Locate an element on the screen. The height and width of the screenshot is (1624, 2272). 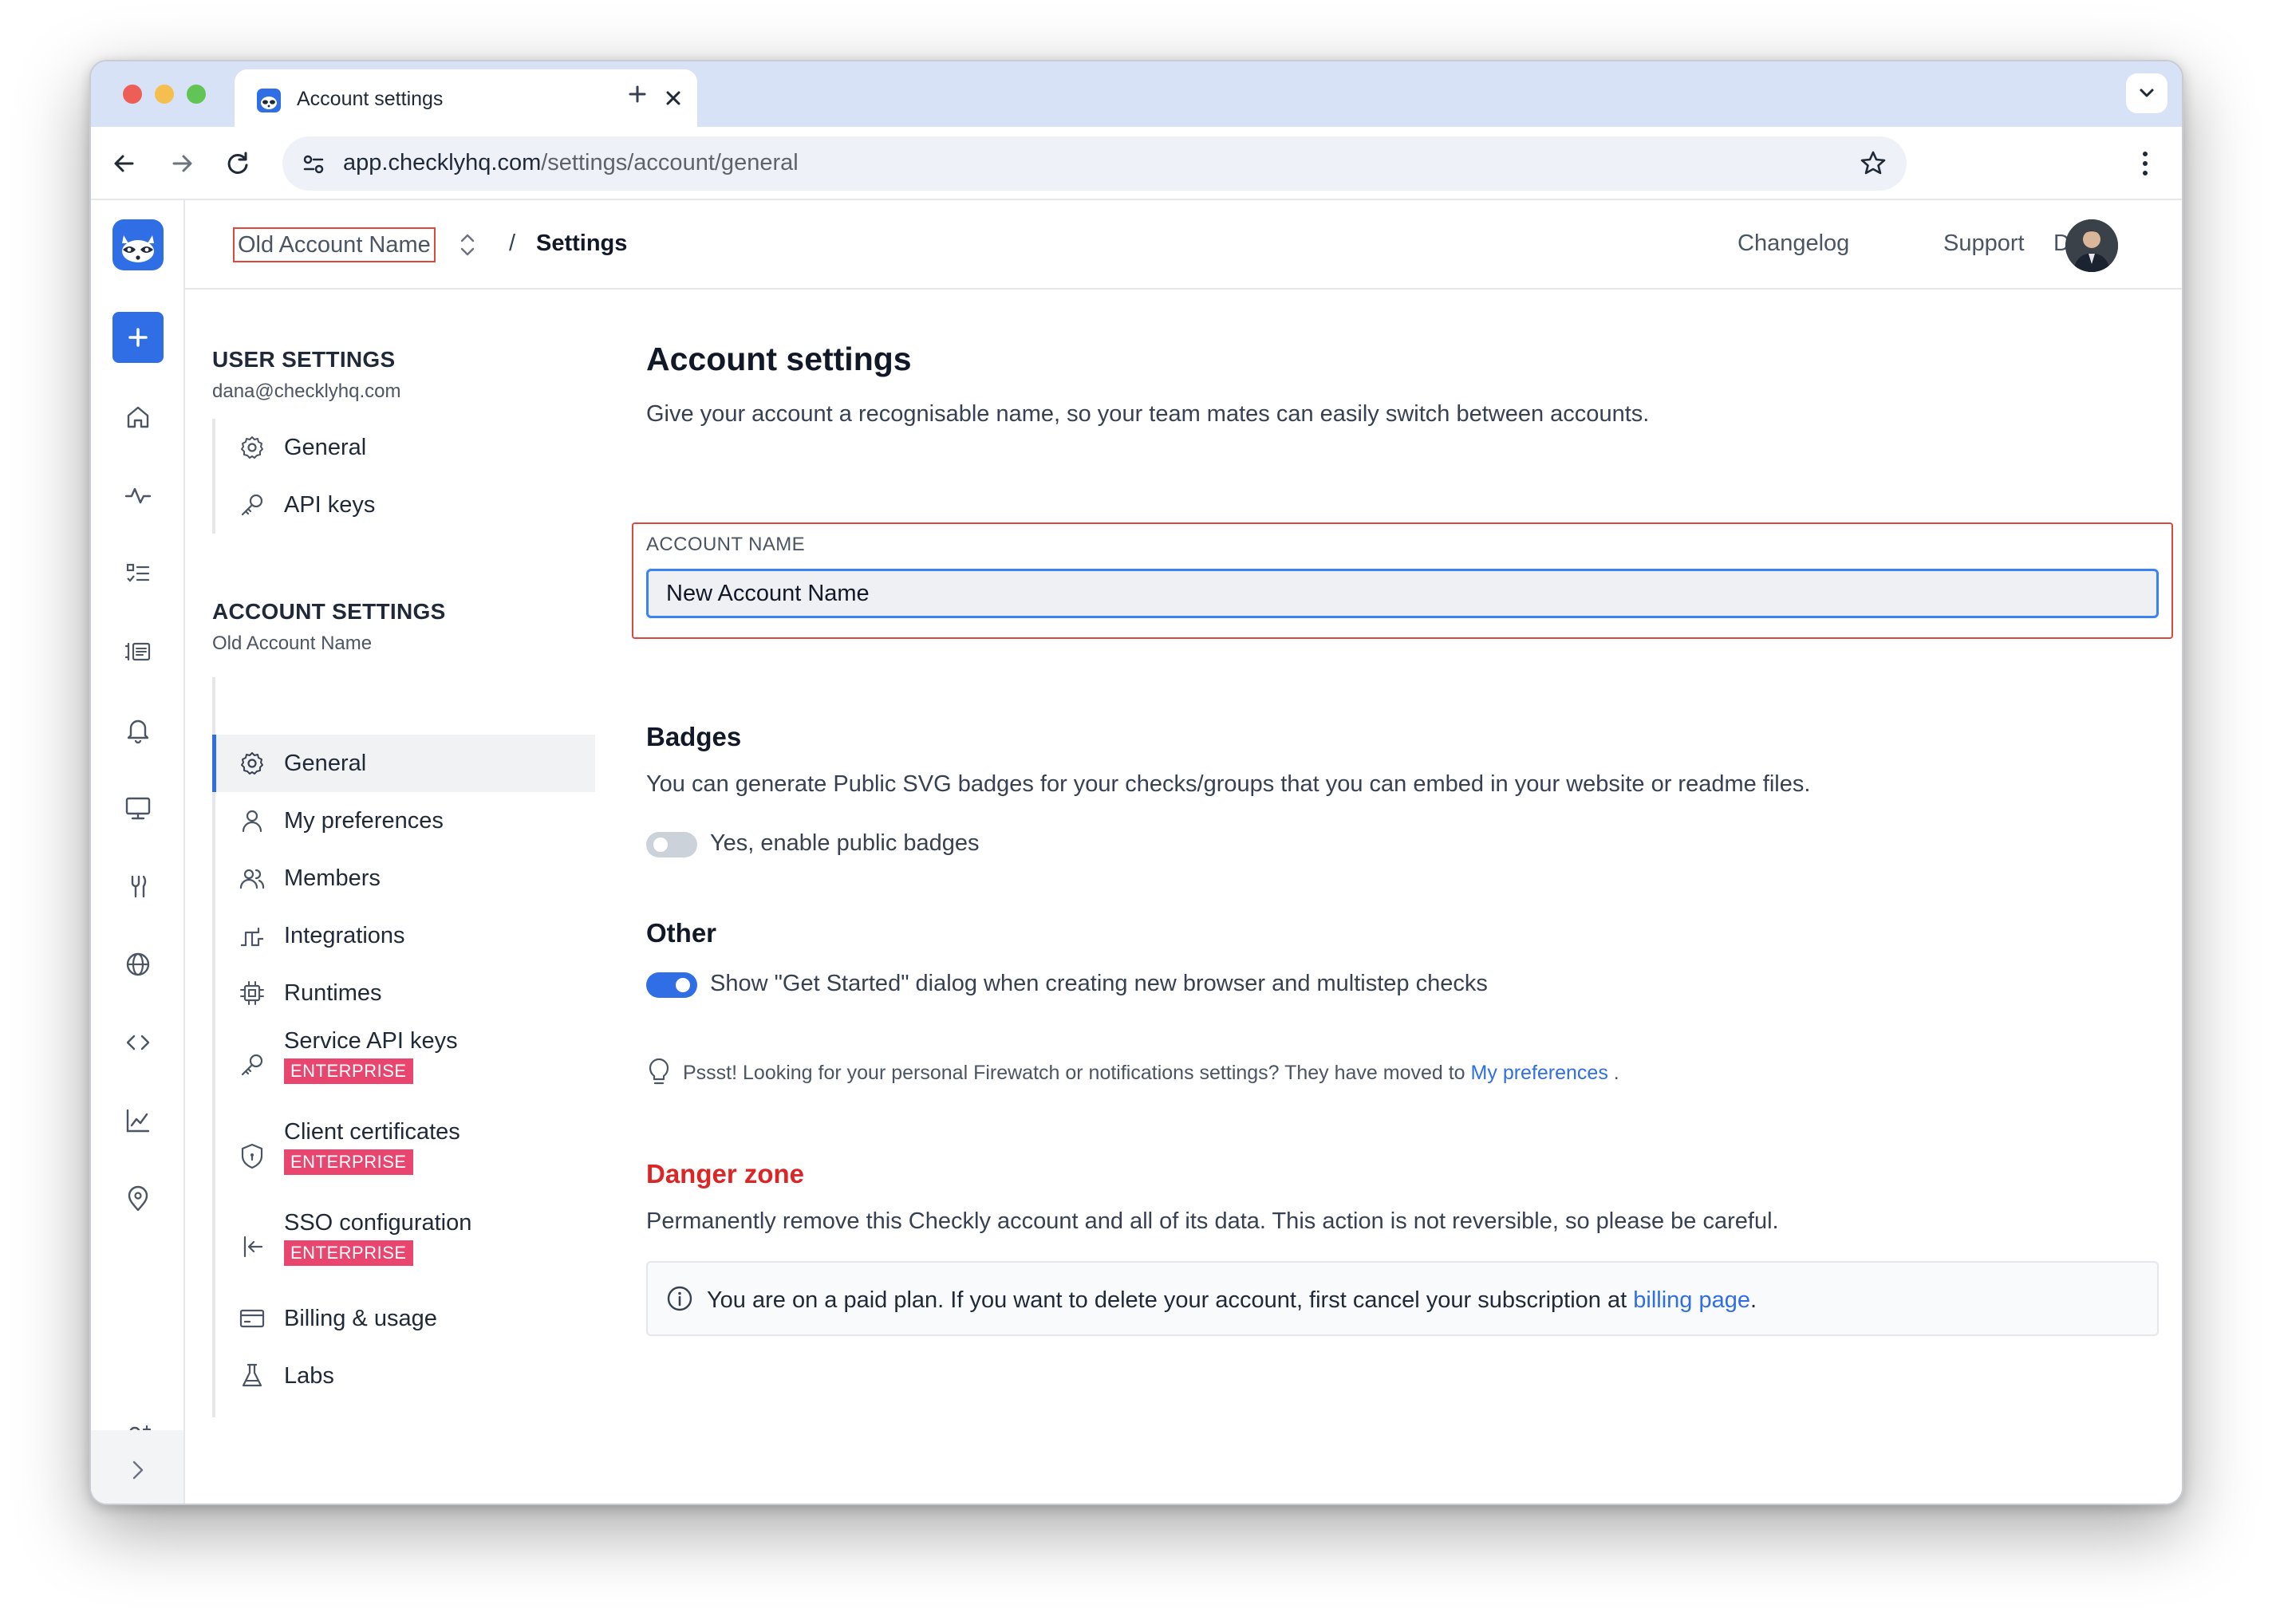
browser-titlebar: Account settings is located at coordinates (1136, 94).